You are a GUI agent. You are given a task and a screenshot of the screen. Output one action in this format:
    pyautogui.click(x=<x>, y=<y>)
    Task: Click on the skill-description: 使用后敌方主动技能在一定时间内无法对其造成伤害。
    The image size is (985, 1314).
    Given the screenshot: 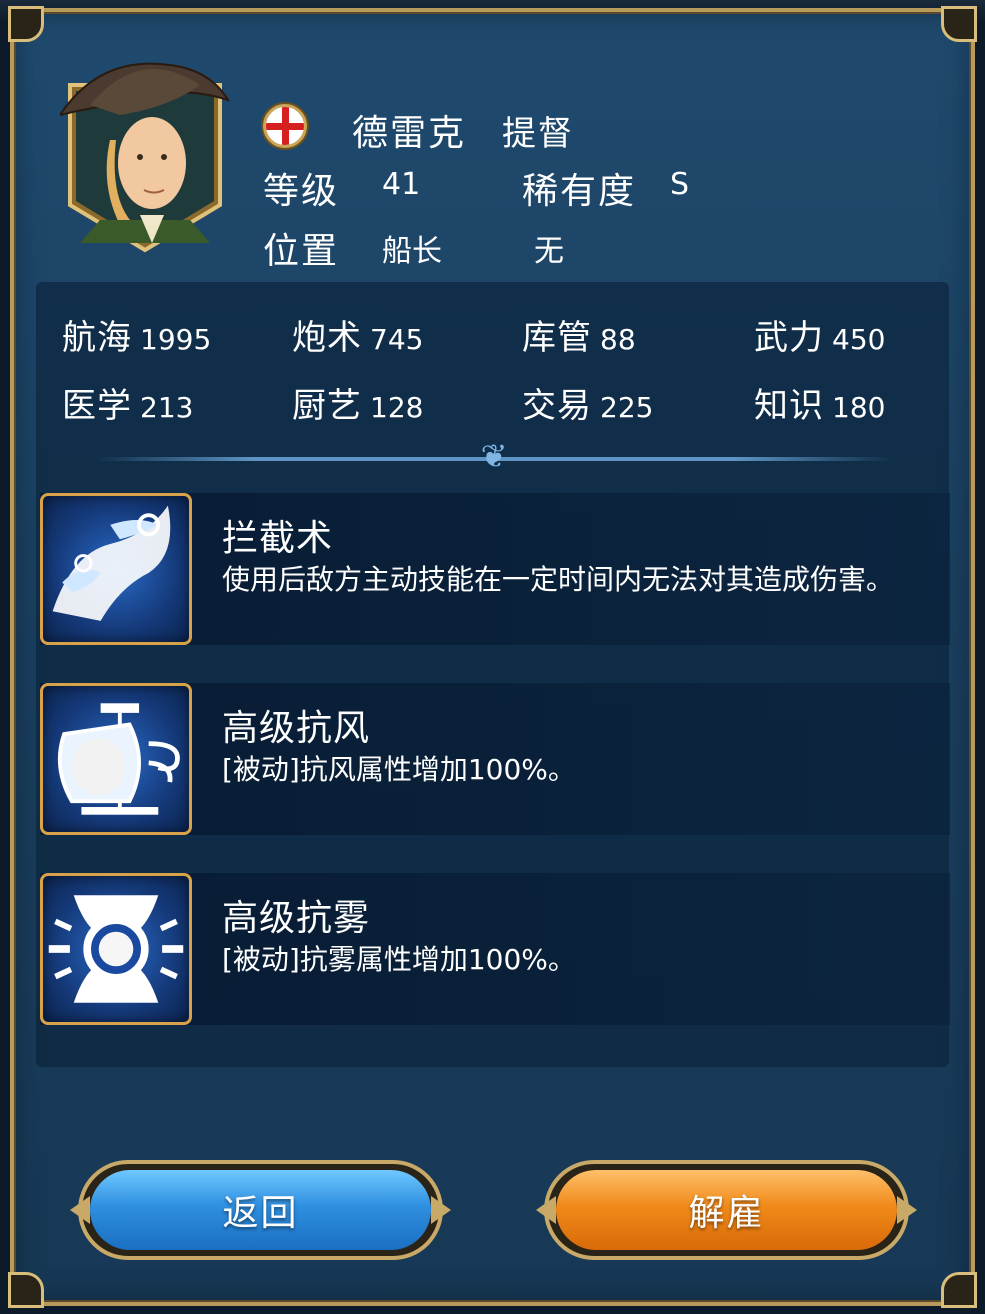 What is the action you would take?
    pyautogui.click(x=558, y=579)
    